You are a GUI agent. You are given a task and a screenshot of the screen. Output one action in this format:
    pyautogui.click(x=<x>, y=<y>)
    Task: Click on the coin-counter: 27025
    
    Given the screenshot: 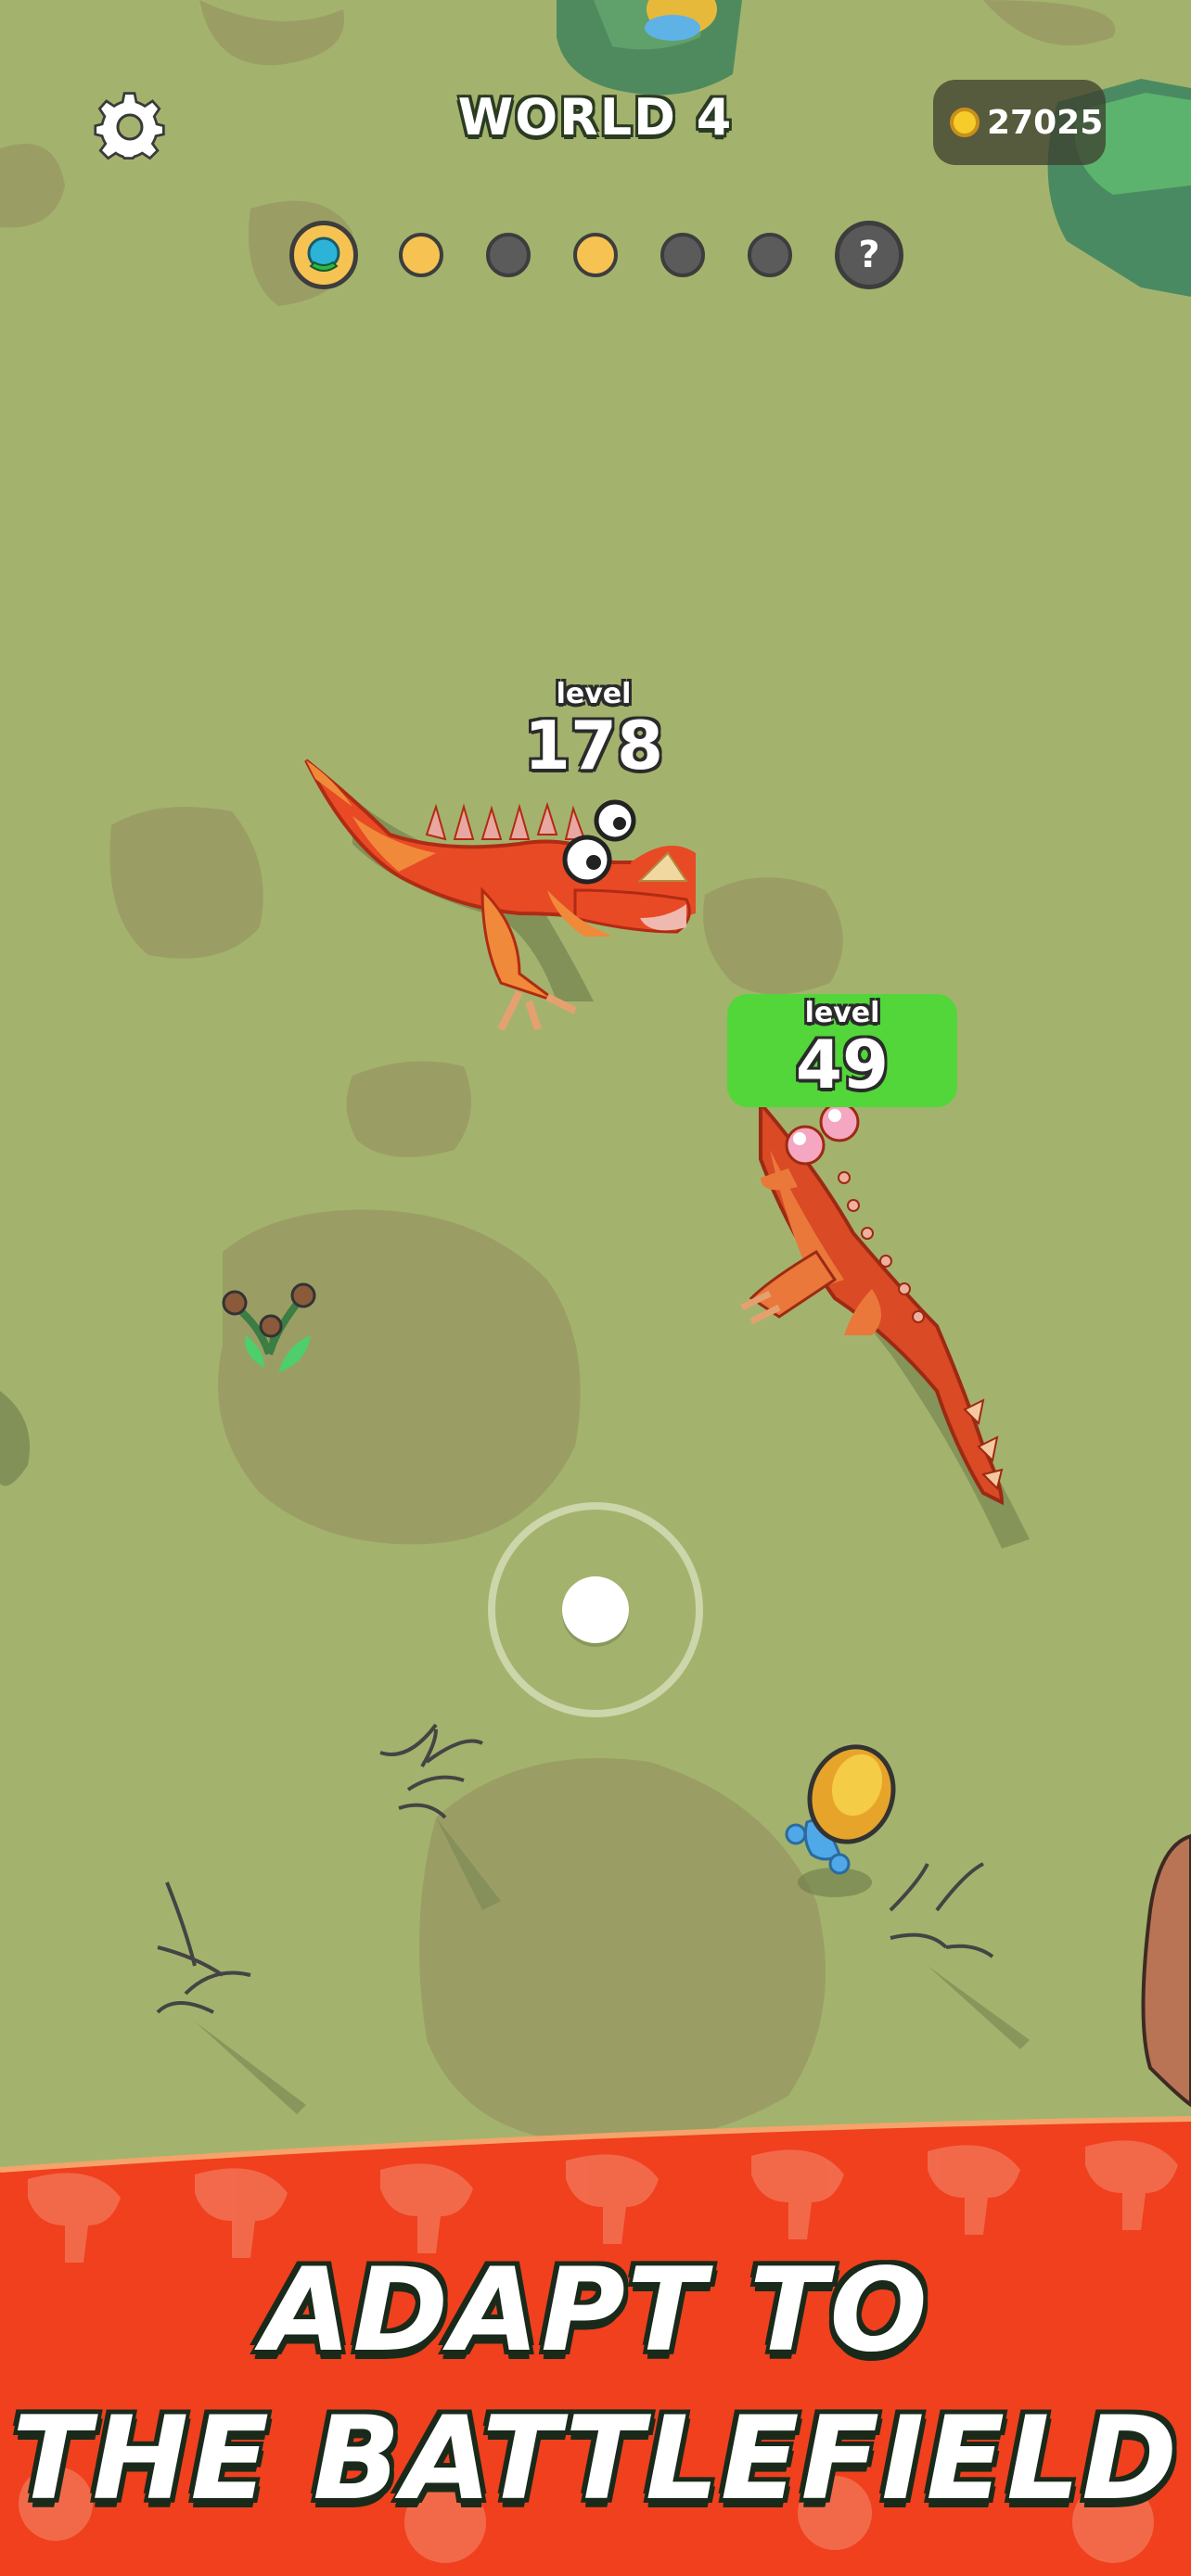 What is the action you would take?
    pyautogui.click(x=1019, y=122)
    